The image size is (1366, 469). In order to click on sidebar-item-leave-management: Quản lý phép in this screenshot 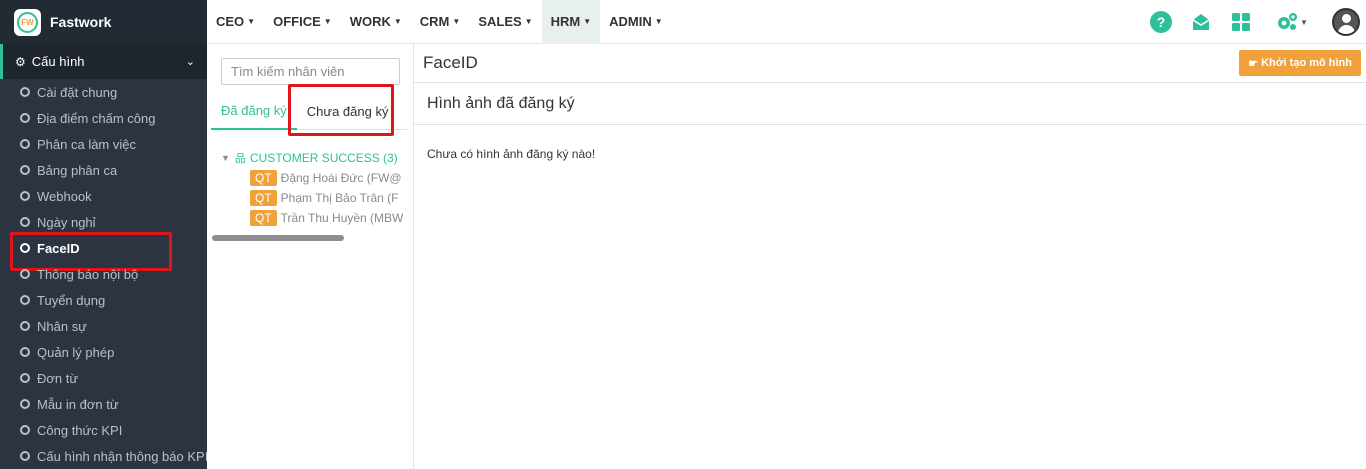, I will do `click(103, 352)`.